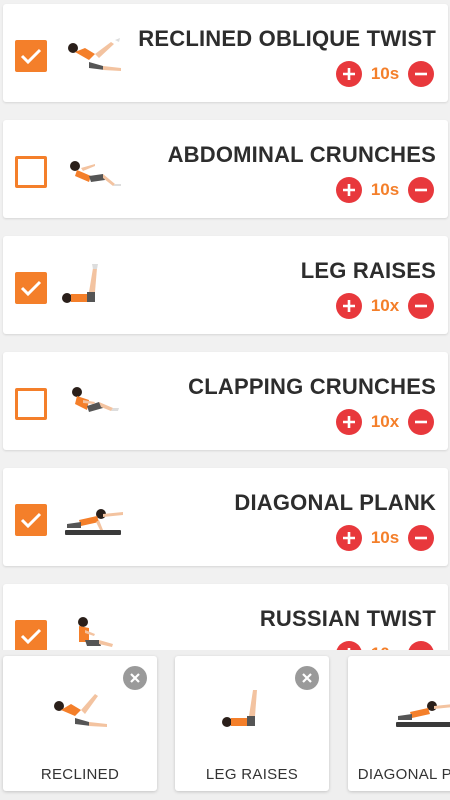 The width and height of the screenshot is (450, 800). Describe the element at coordinates (368, 270) in the screenshot. I see `exercise-title: LEG RAISES` at that location.